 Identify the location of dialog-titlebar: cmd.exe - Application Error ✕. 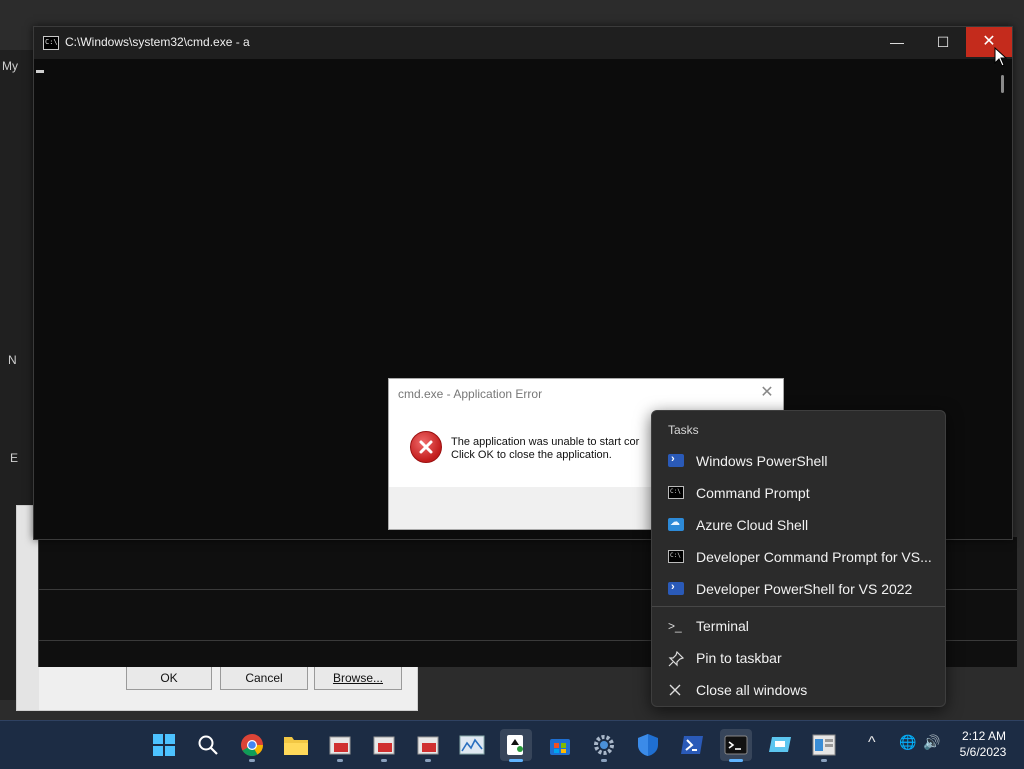
(586, 394).